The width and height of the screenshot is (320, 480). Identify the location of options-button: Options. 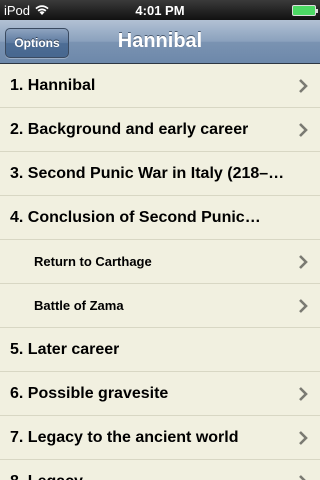
(37, 43).